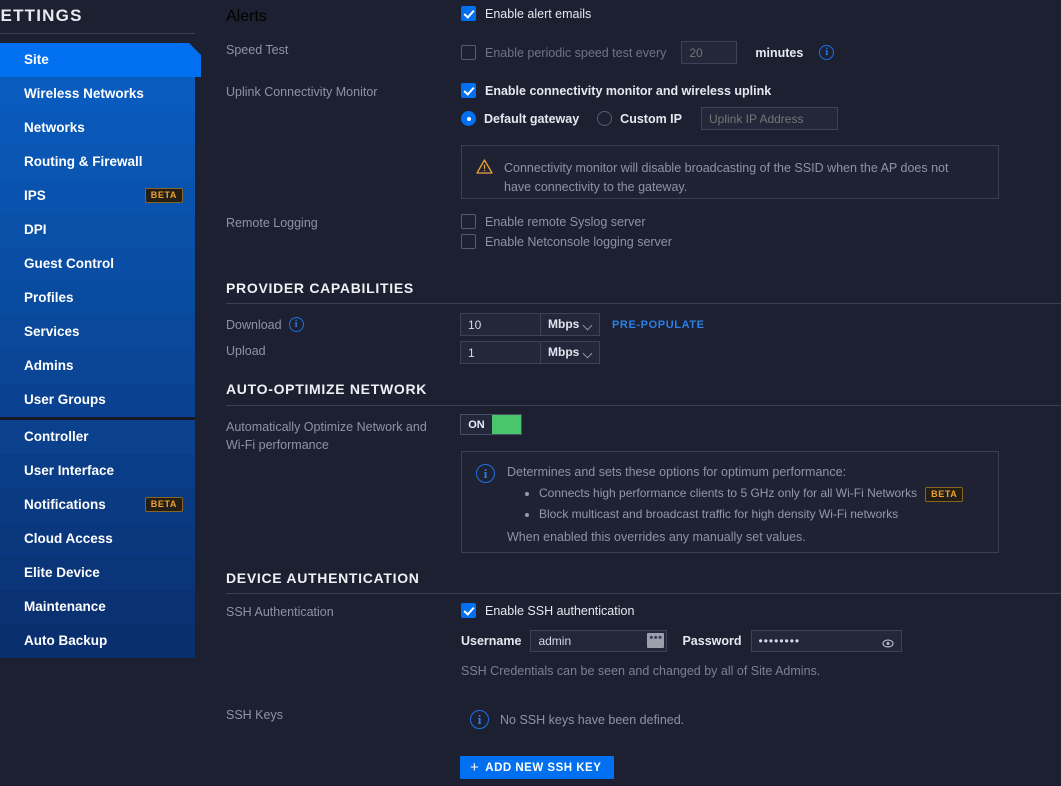 This screenshot has height=786, width=1061. Describe the element at coordinates (56, 436) in the screenshot. I see `sidebar-item-label: Controller` at that location.